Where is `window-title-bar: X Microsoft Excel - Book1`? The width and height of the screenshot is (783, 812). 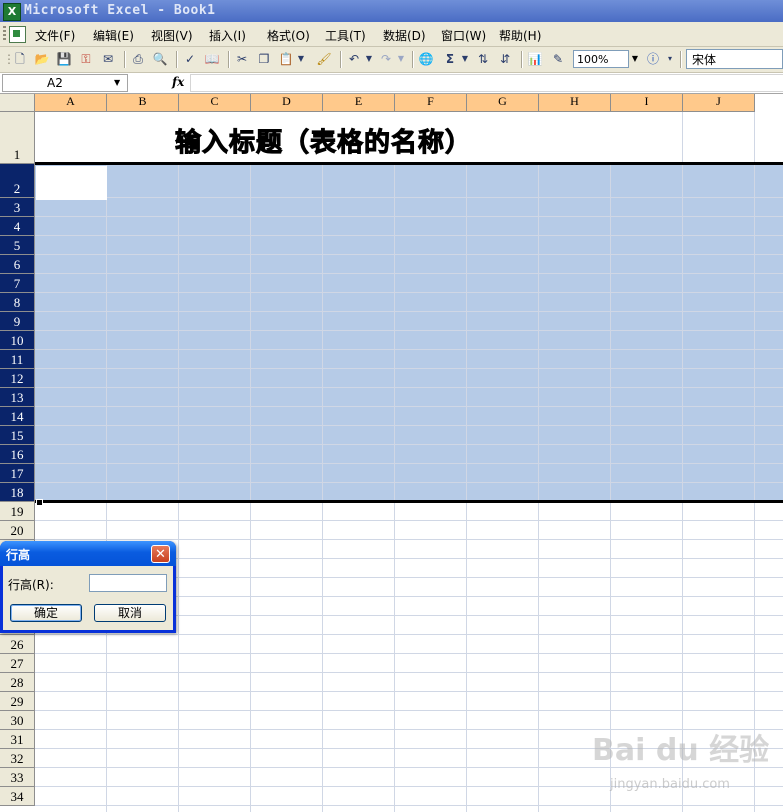 window-title-bar: X Microsoft Excel - Book1 is located at coordinates (391, 11).